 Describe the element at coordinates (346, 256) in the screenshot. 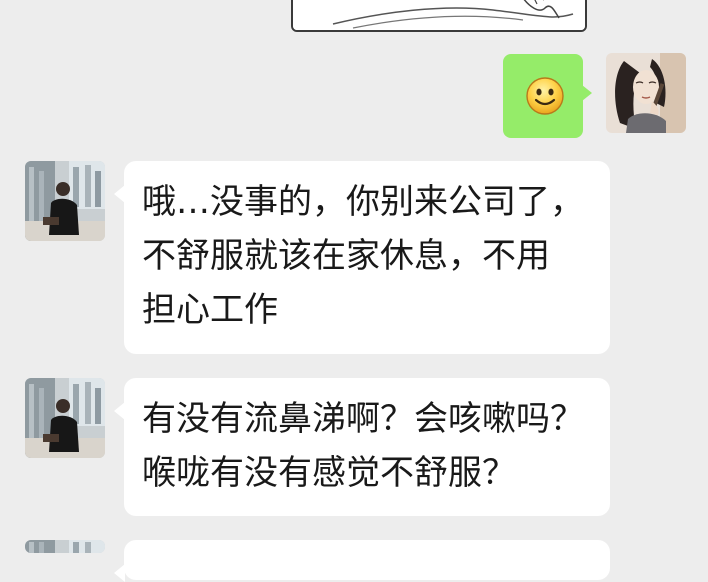

I see `message-text-line: 不舒服就该在家休息，不用` at that location.